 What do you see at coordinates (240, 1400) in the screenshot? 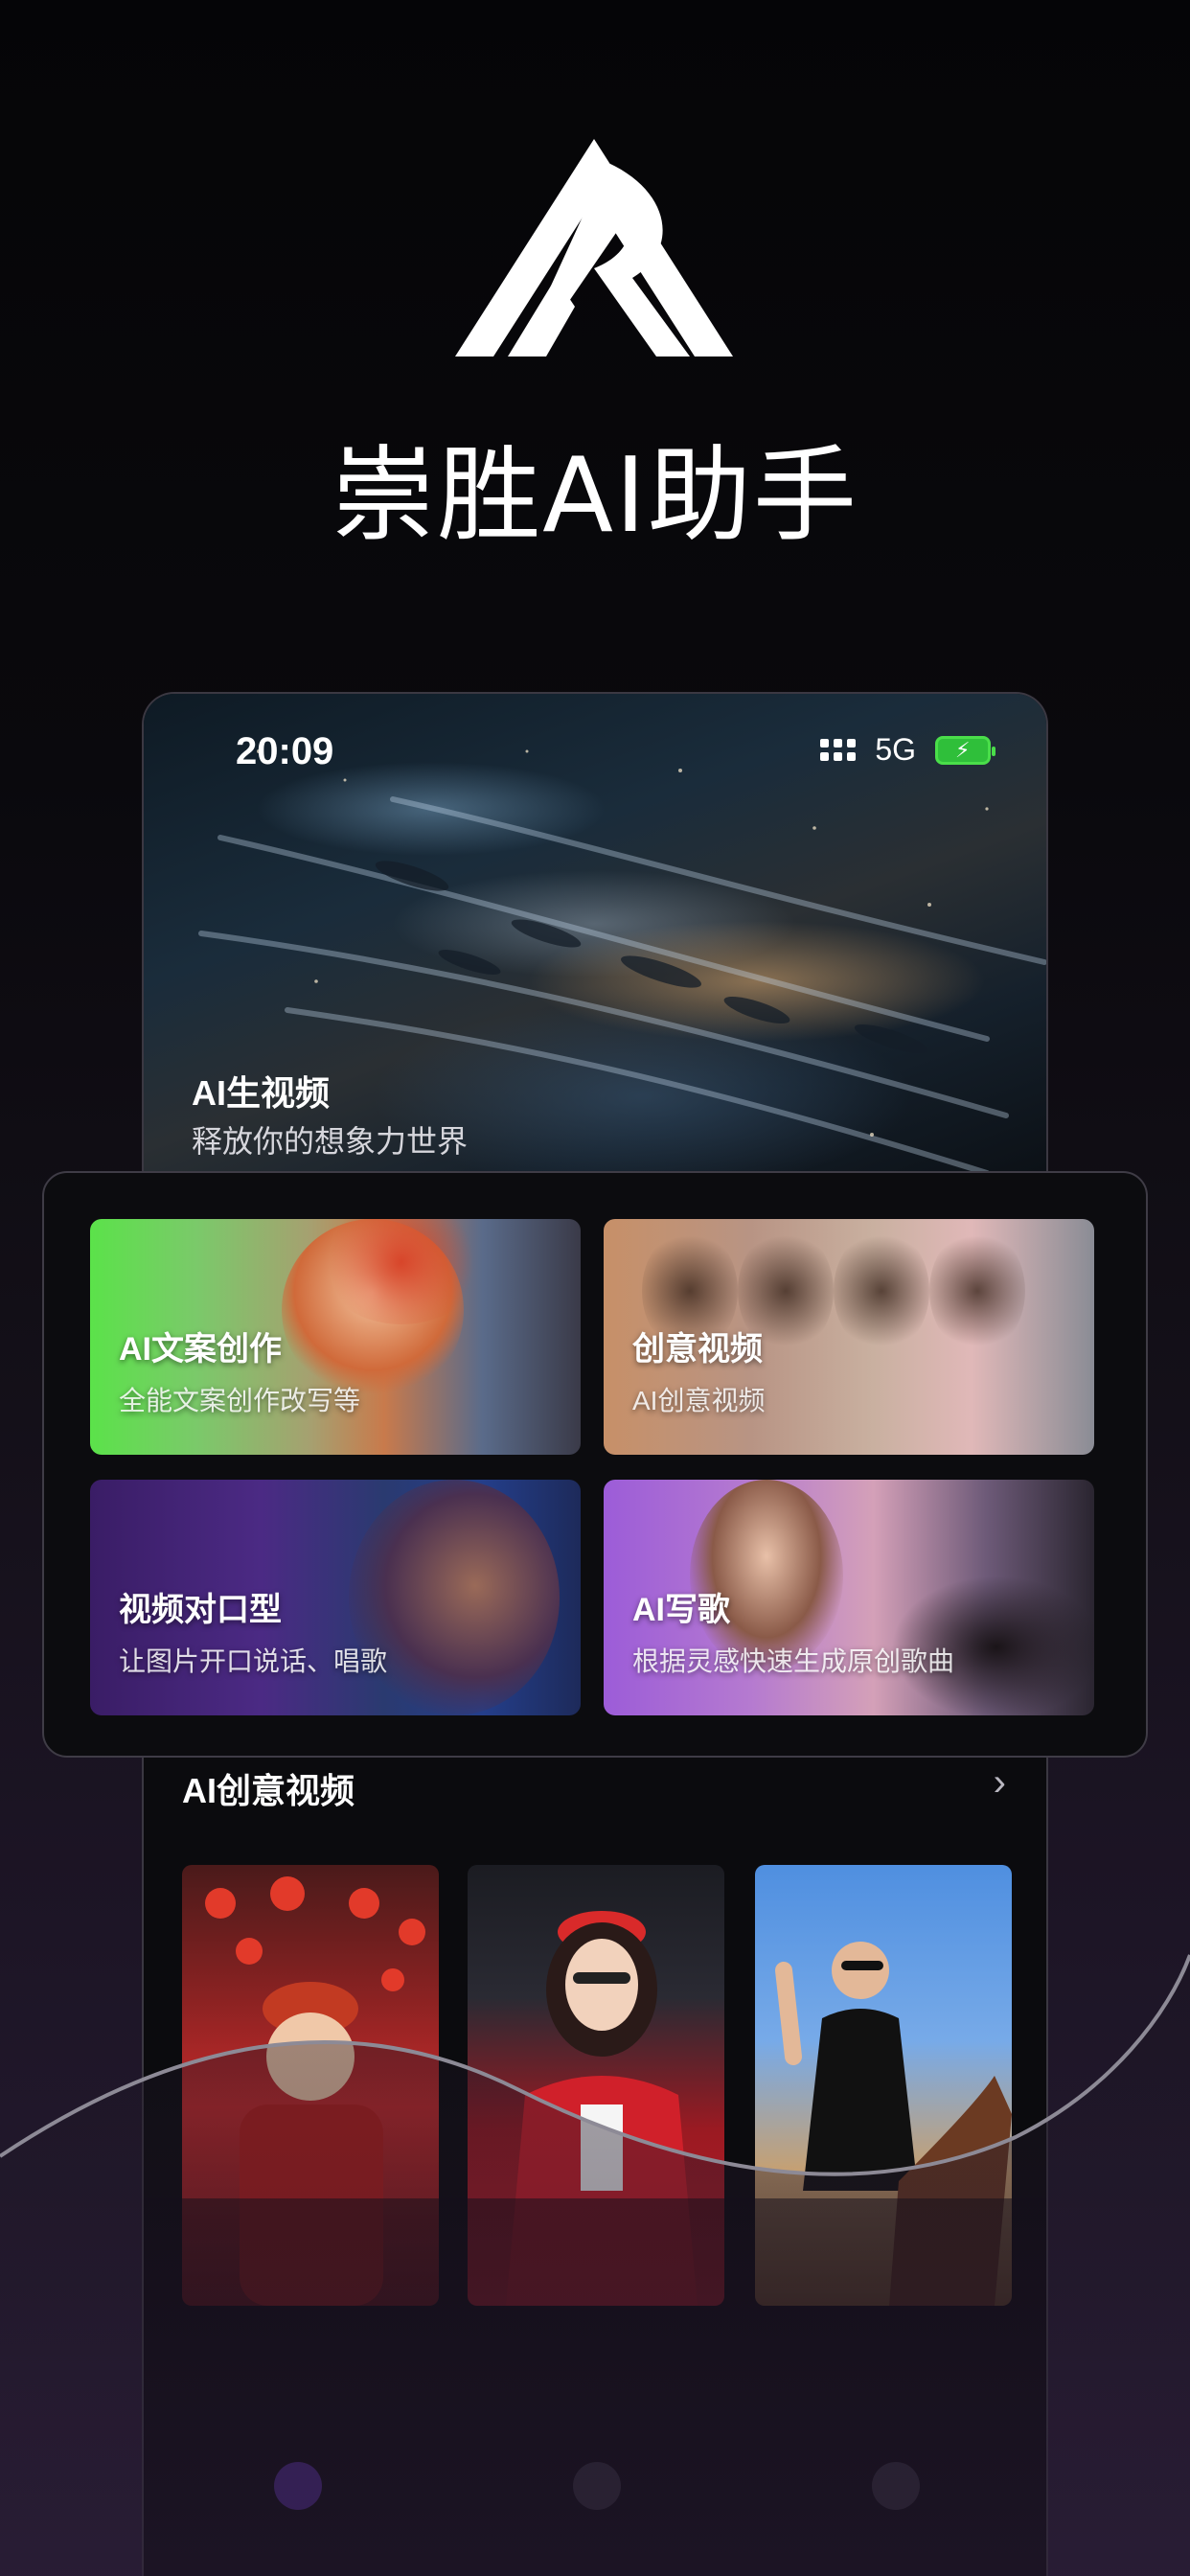
I see `feature-subtitle: 全能文案创作改写等` at bounding box center [240, 1400].